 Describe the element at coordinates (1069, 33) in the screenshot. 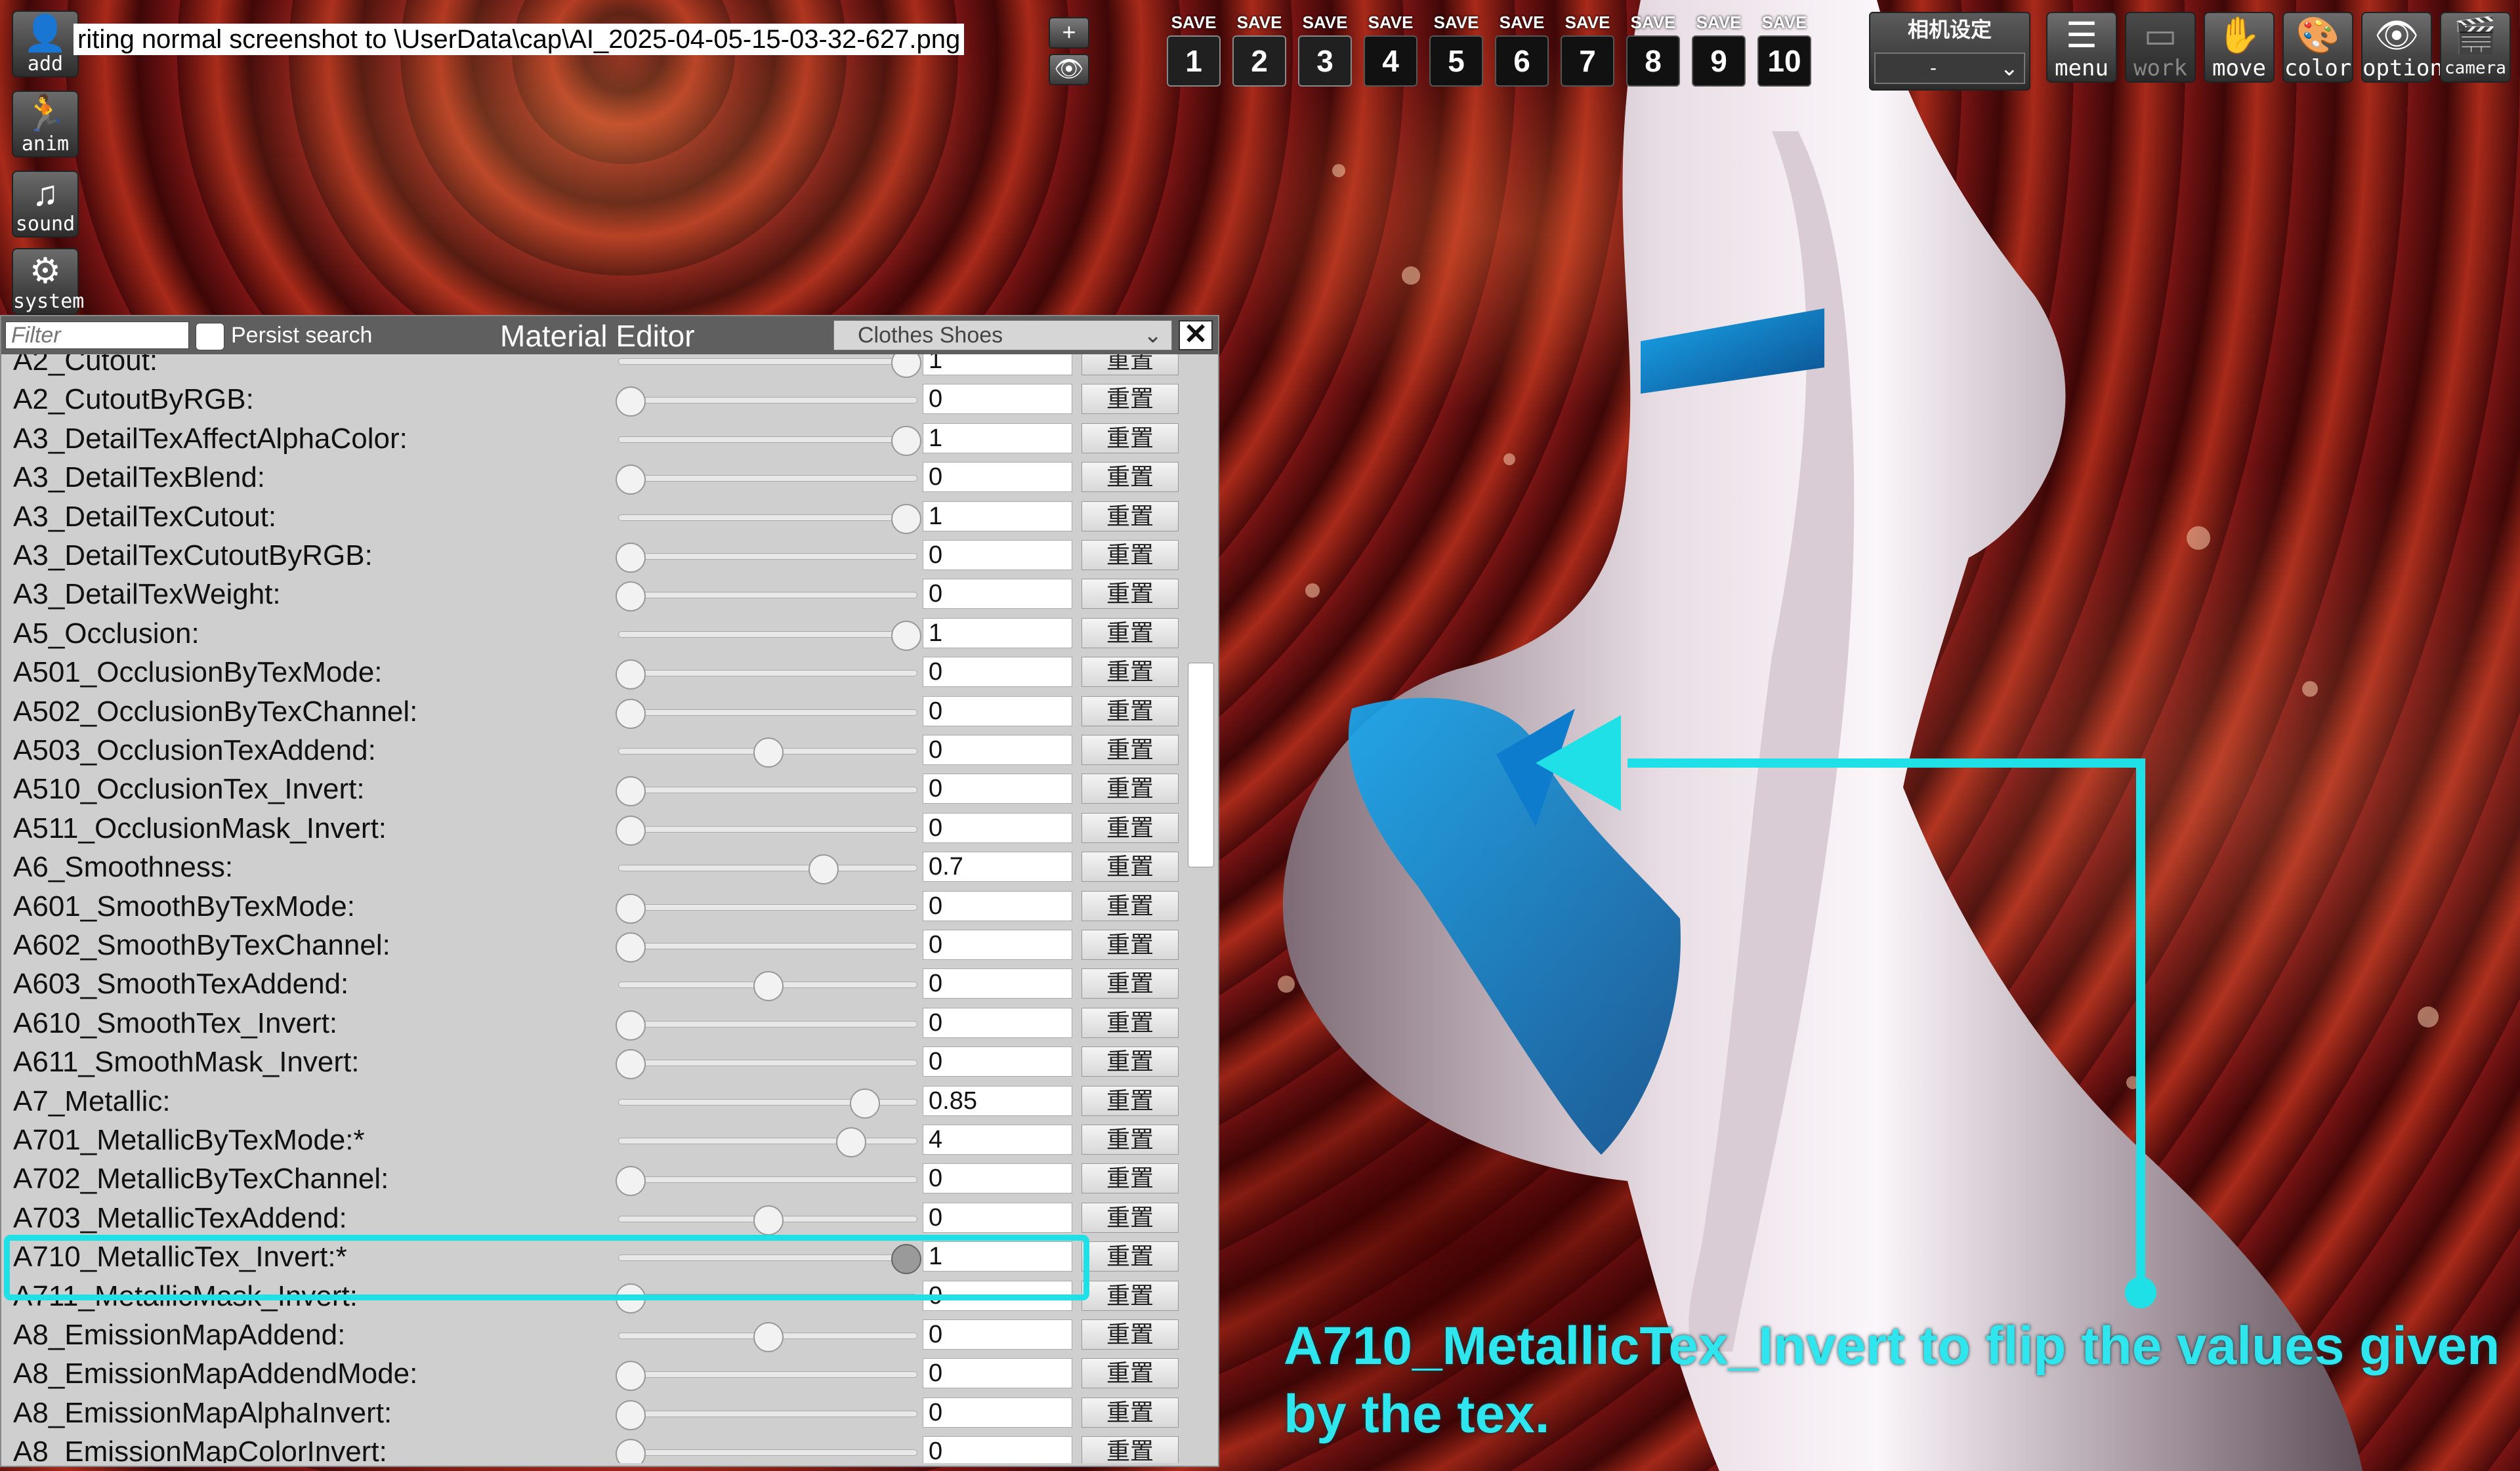

I see `add-small-button: +` at that location.